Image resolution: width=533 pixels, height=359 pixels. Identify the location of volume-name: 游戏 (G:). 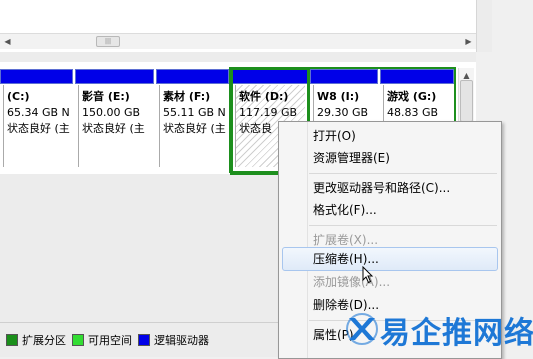
(412, 96).